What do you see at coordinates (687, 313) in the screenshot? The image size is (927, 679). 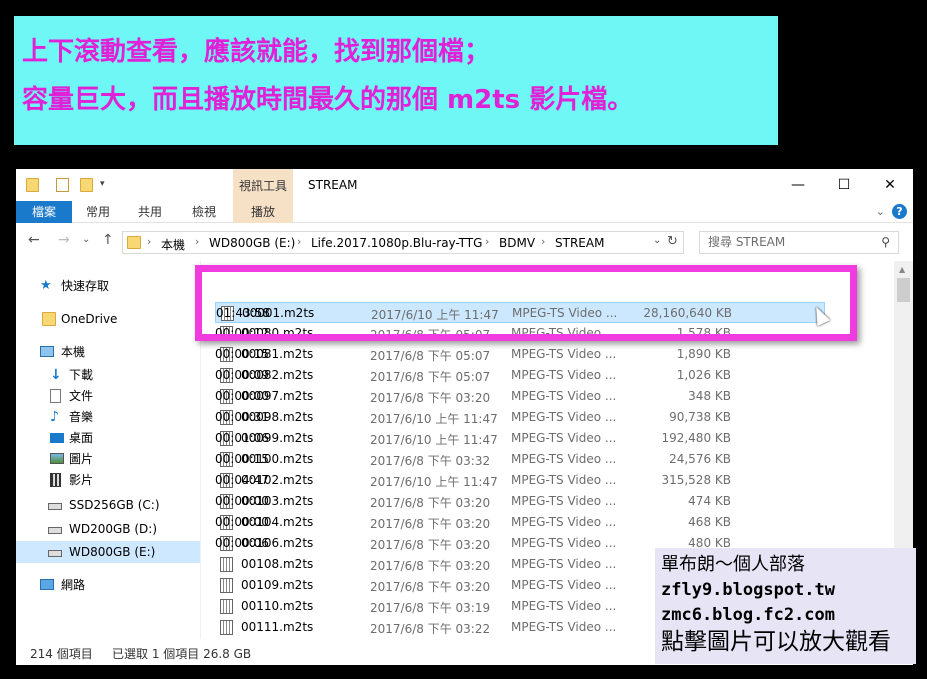 I see `file-size: 28,160,640 KB` at bounding box center [687, 313].